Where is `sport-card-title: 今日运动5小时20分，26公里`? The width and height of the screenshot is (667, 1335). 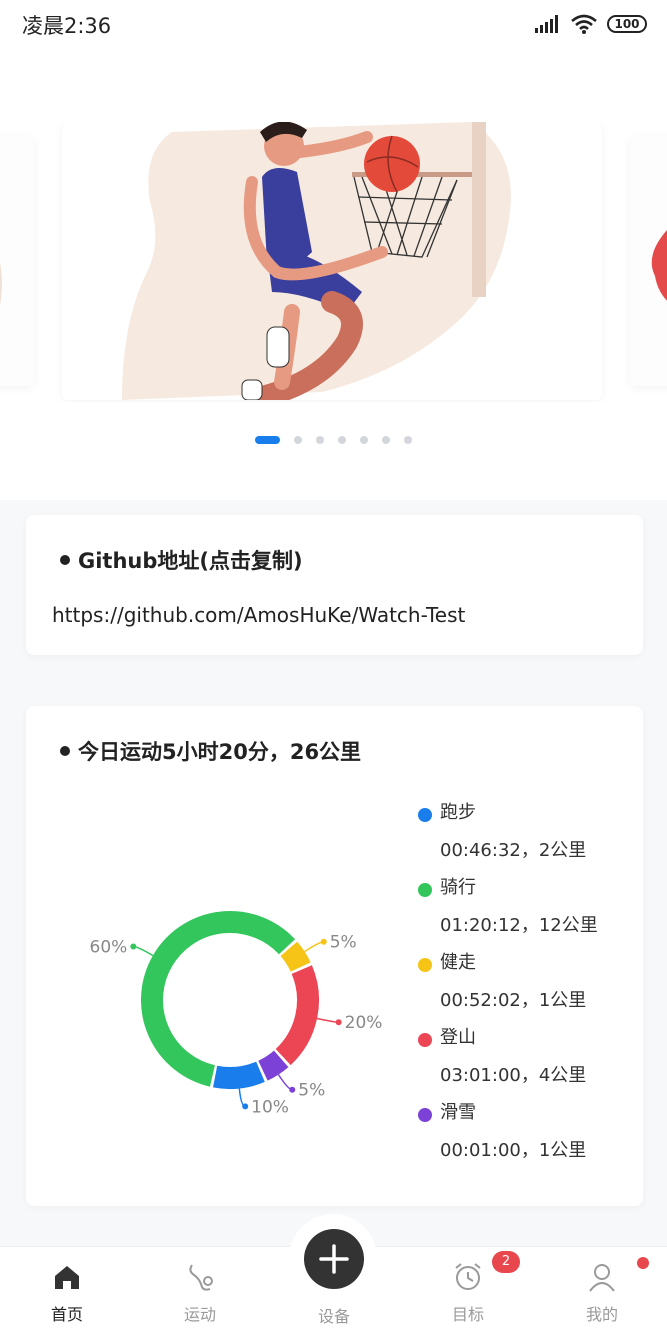
sport-card-title: 今日运动5小时20分，26公里 is located at coordinates (210, 751).